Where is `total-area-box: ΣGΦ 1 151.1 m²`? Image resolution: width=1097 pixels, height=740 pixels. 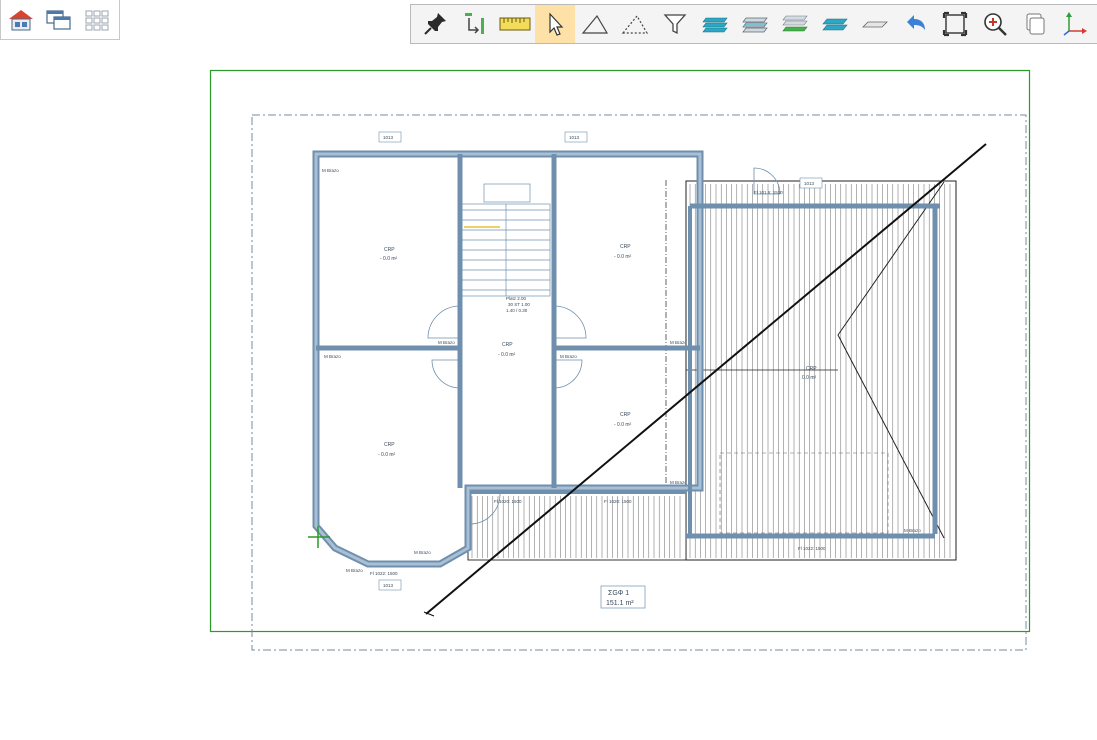 total-area-box: ΣGΦ 1 151.1 m² is located at coordinates (623, 597).